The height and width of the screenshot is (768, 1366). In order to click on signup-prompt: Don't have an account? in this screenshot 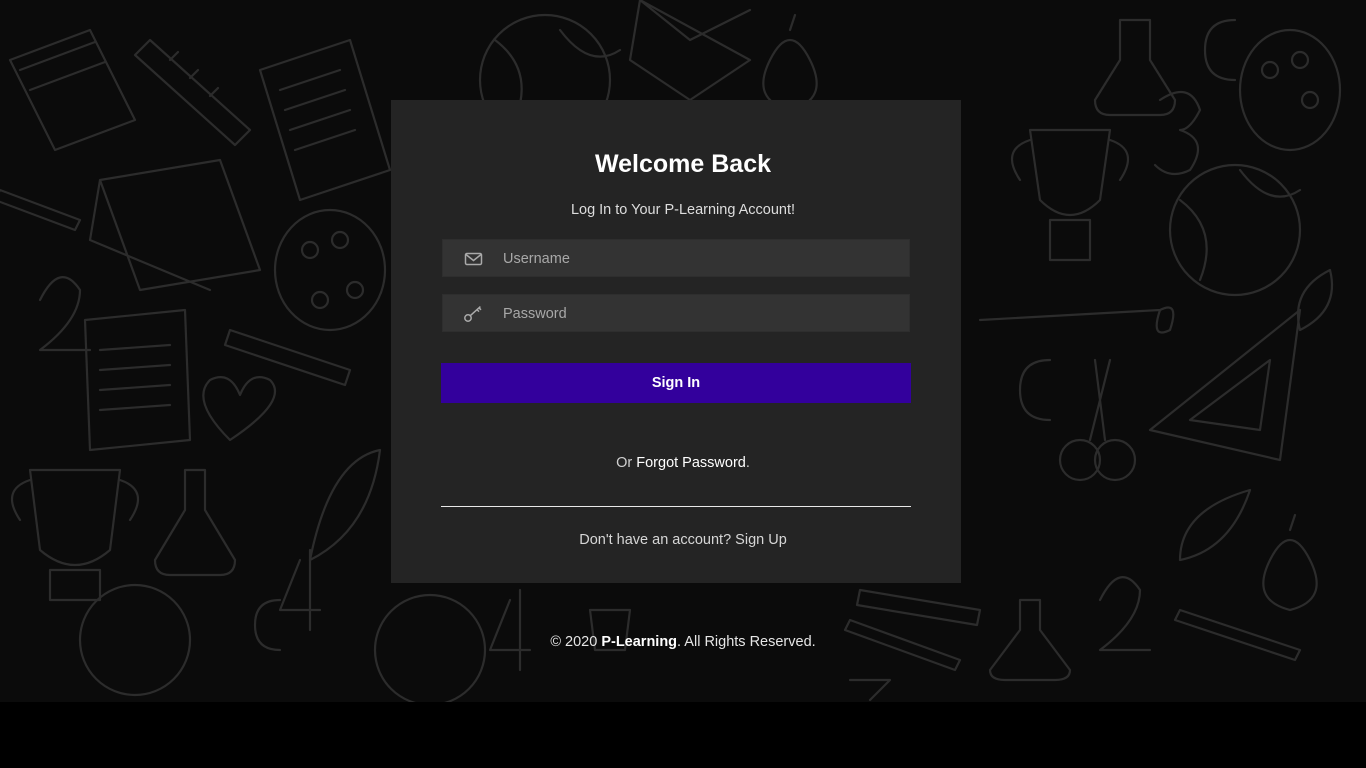, I will do `click(657, 540)`.